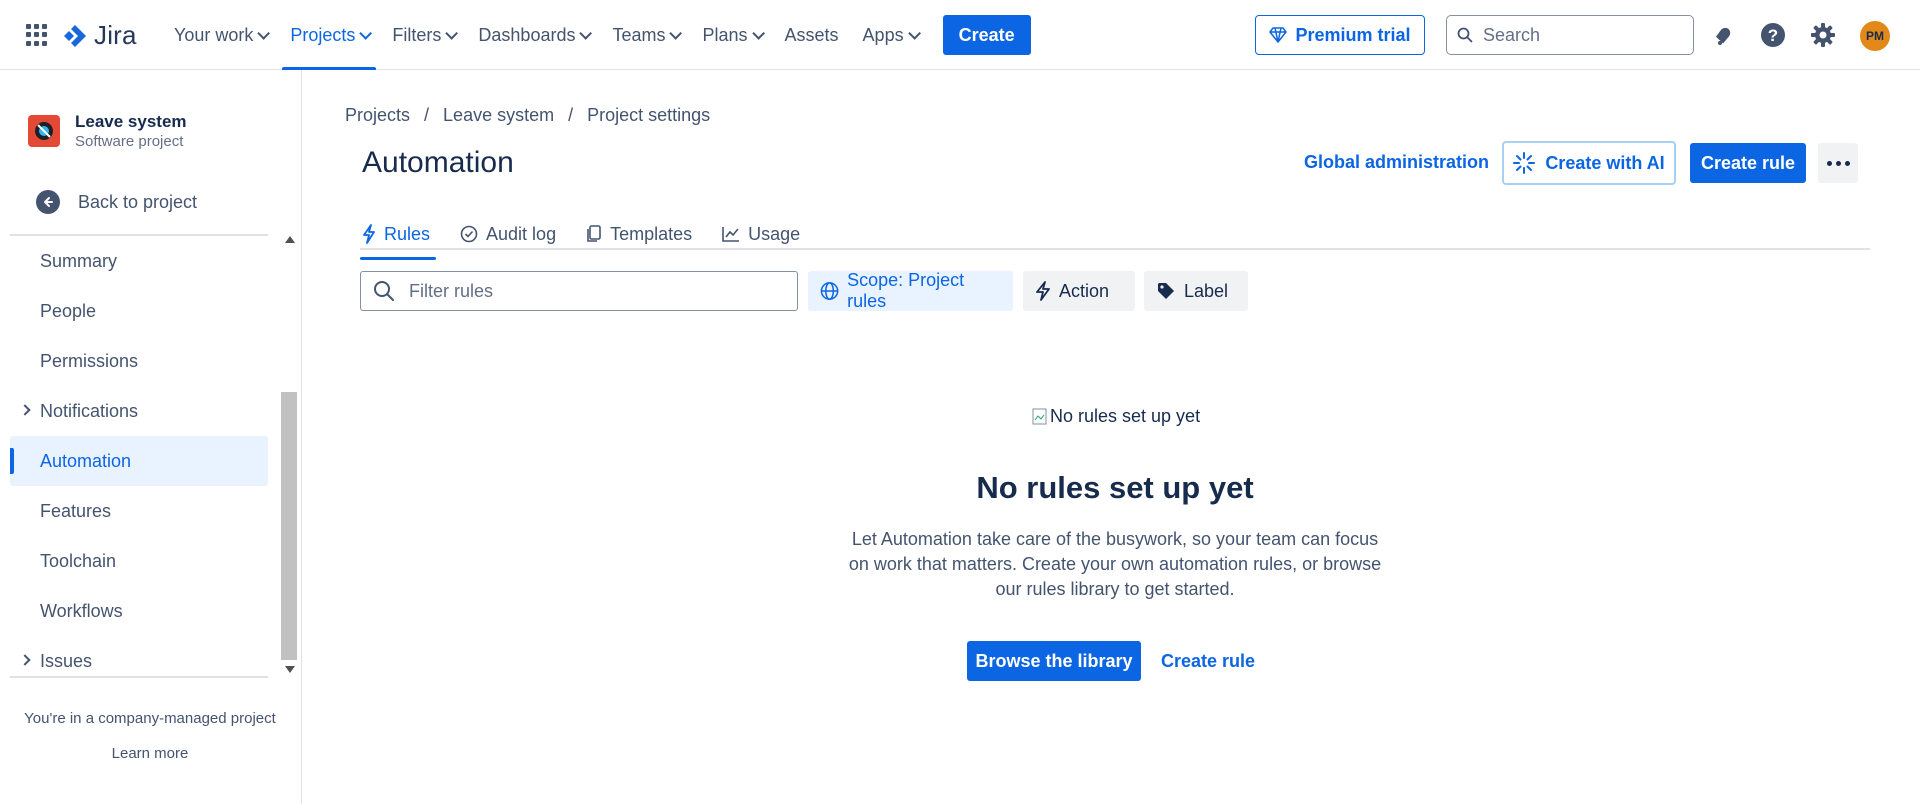  I want to click on breadcrumb-settings: Project settings, so click(648, 115).